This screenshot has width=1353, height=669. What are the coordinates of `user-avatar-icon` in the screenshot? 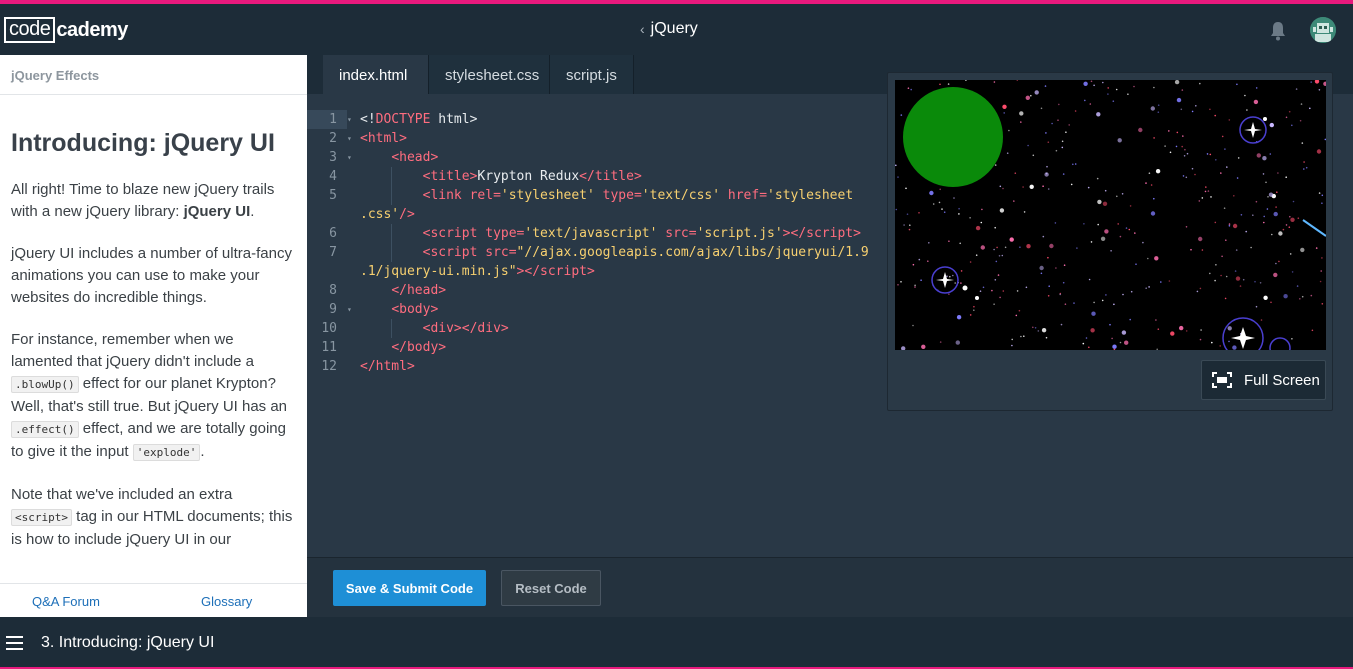 It's located at (1323, 30).